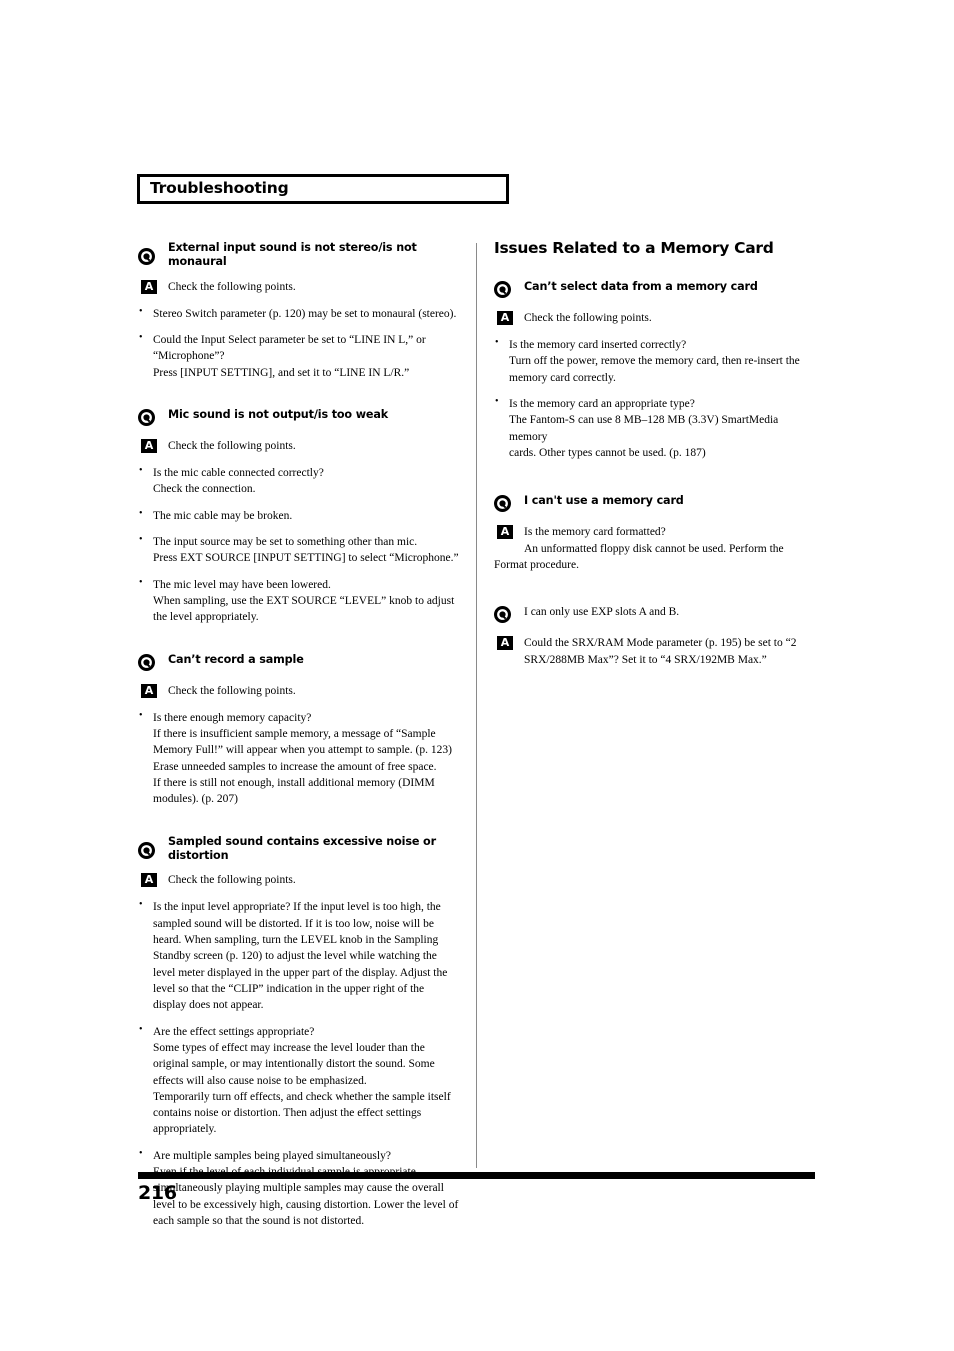  I want to click on point-line: the level appropriately., so click(206, 617).